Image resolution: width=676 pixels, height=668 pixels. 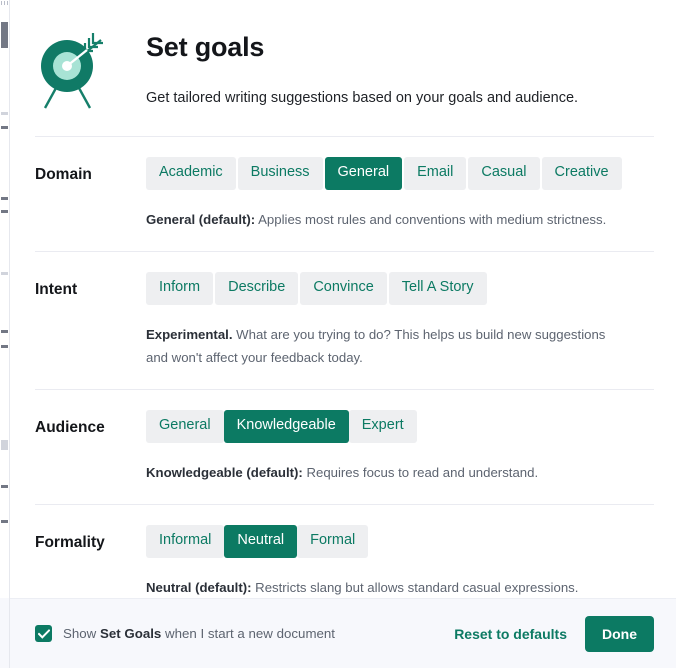 I want to click on section-label-formality: Formality, so click(x=70, y=543).